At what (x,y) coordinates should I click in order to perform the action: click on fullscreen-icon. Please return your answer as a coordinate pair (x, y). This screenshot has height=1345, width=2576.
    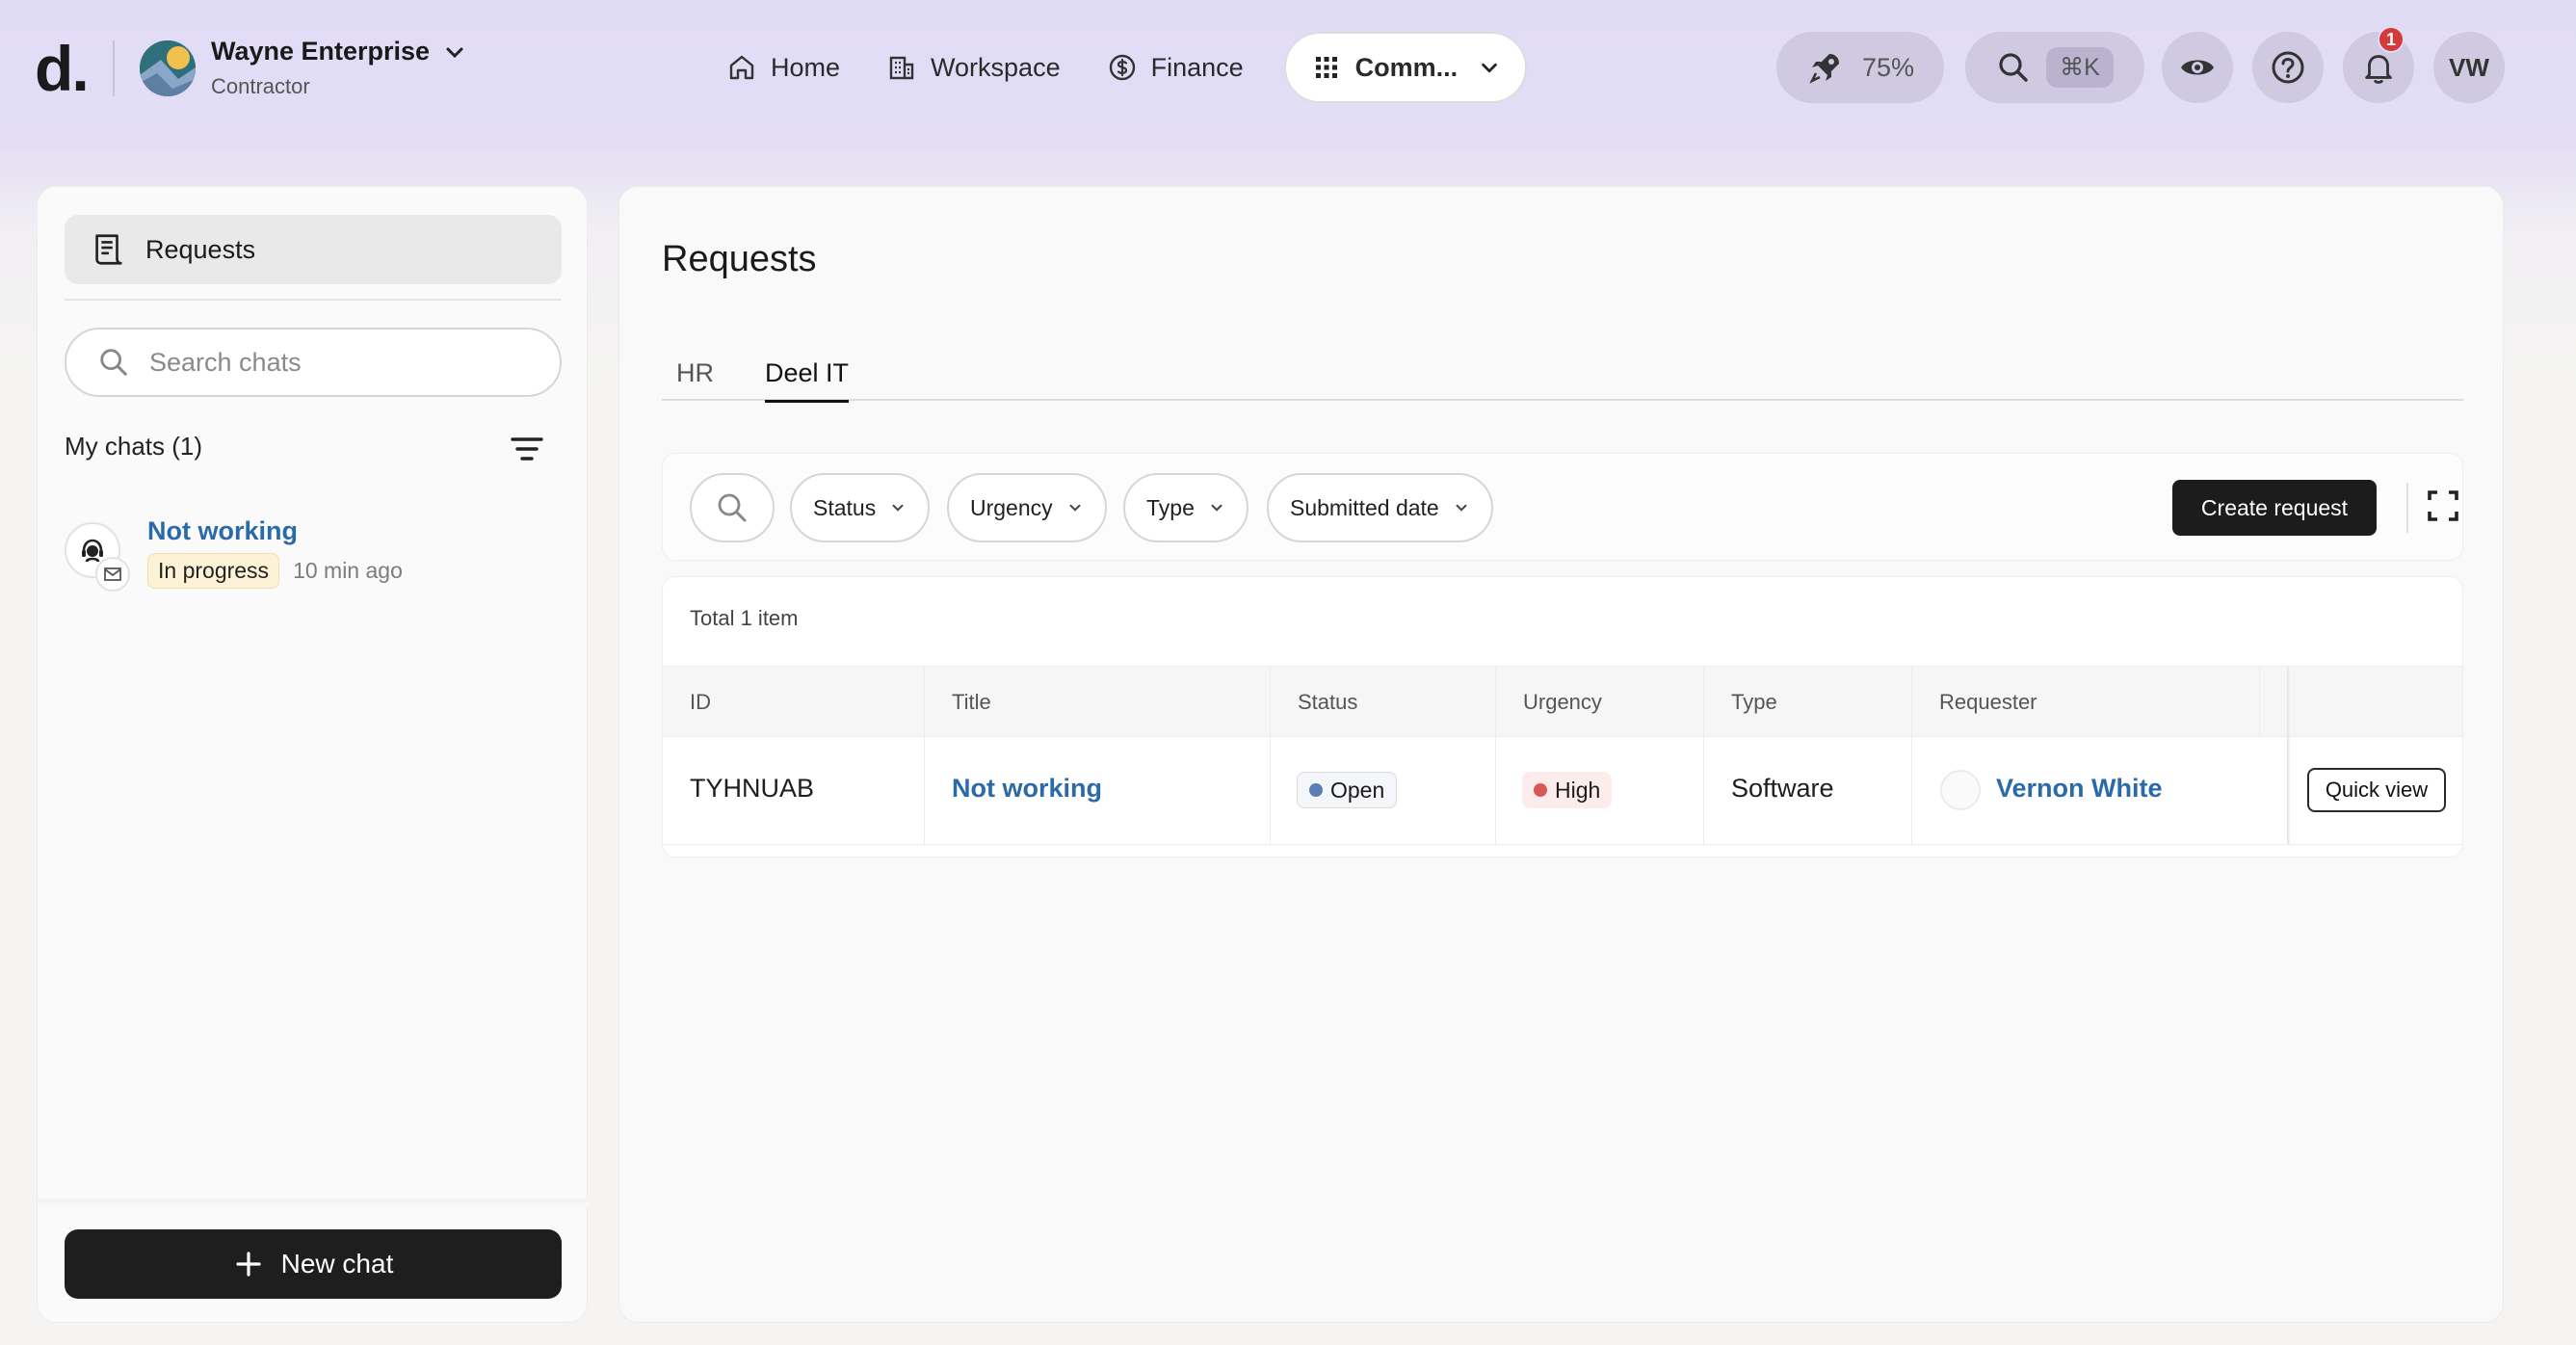
    Looking at the image, I should click on (2443, 506).